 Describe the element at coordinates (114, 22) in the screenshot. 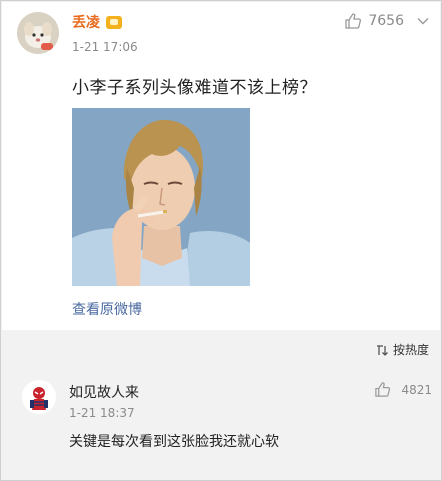

I see `vip-badge-icon` at that location.